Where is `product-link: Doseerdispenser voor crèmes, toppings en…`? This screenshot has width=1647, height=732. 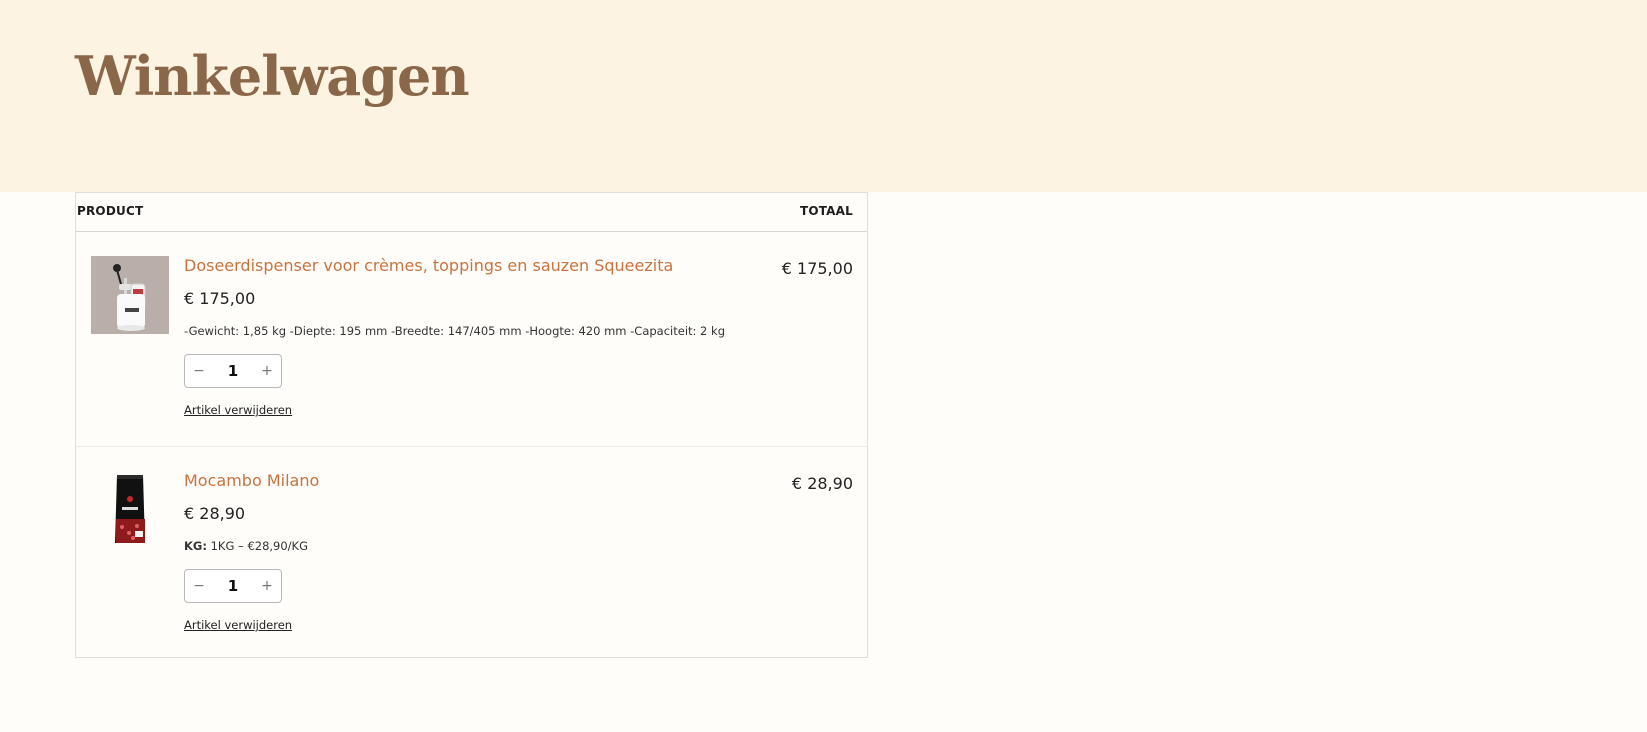
product-link: Doseerdispenser voor crèmes, toppings en… is located at coordinates (428, 265).